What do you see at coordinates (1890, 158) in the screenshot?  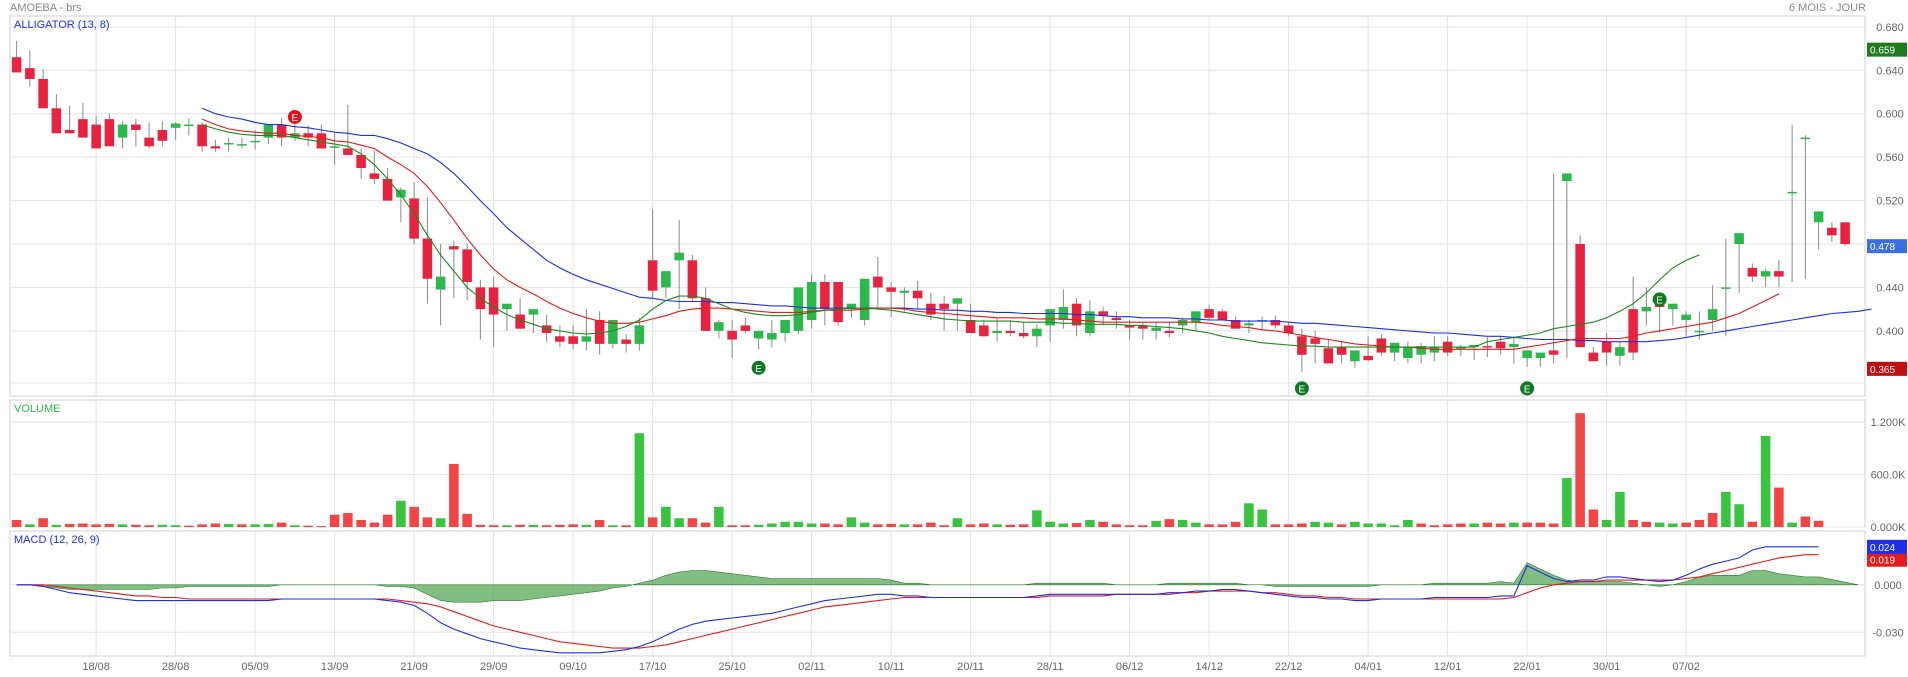 I see `price-tick-label: 0.560` at bounding box center [1890, 158].